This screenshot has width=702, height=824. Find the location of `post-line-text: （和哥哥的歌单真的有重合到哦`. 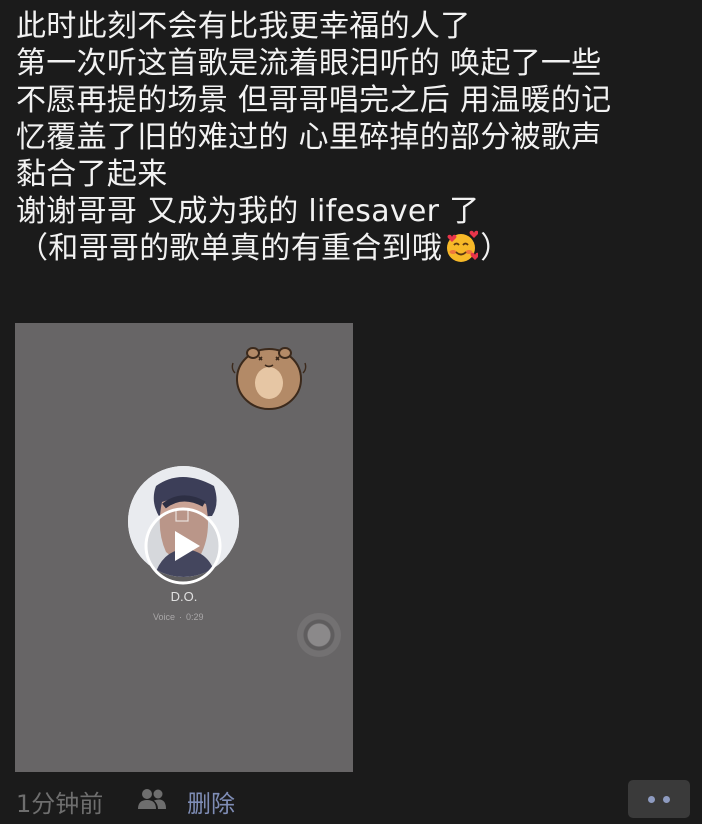

post-line-text: （和哥哥的歌单真的有重合到哦 is located at coordinates (230, 248).